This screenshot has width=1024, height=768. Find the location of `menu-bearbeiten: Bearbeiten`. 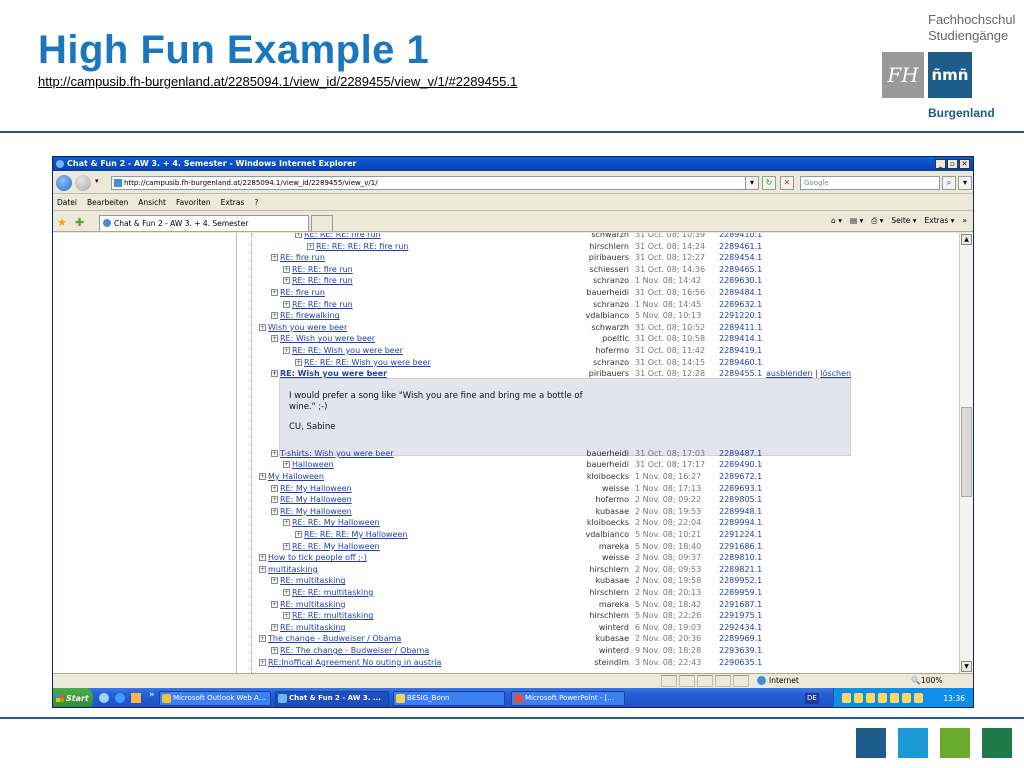

menu-bearbeiten: Bearbeiten is located at coordinates (107, 202).